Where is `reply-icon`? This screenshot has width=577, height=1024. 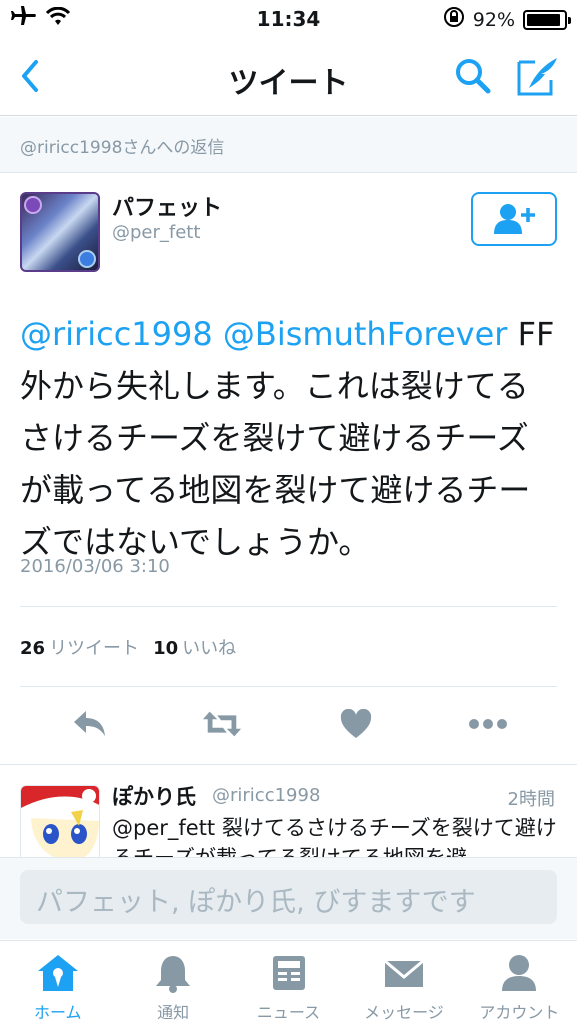 reply-icon is located at coordinates (89, 723).